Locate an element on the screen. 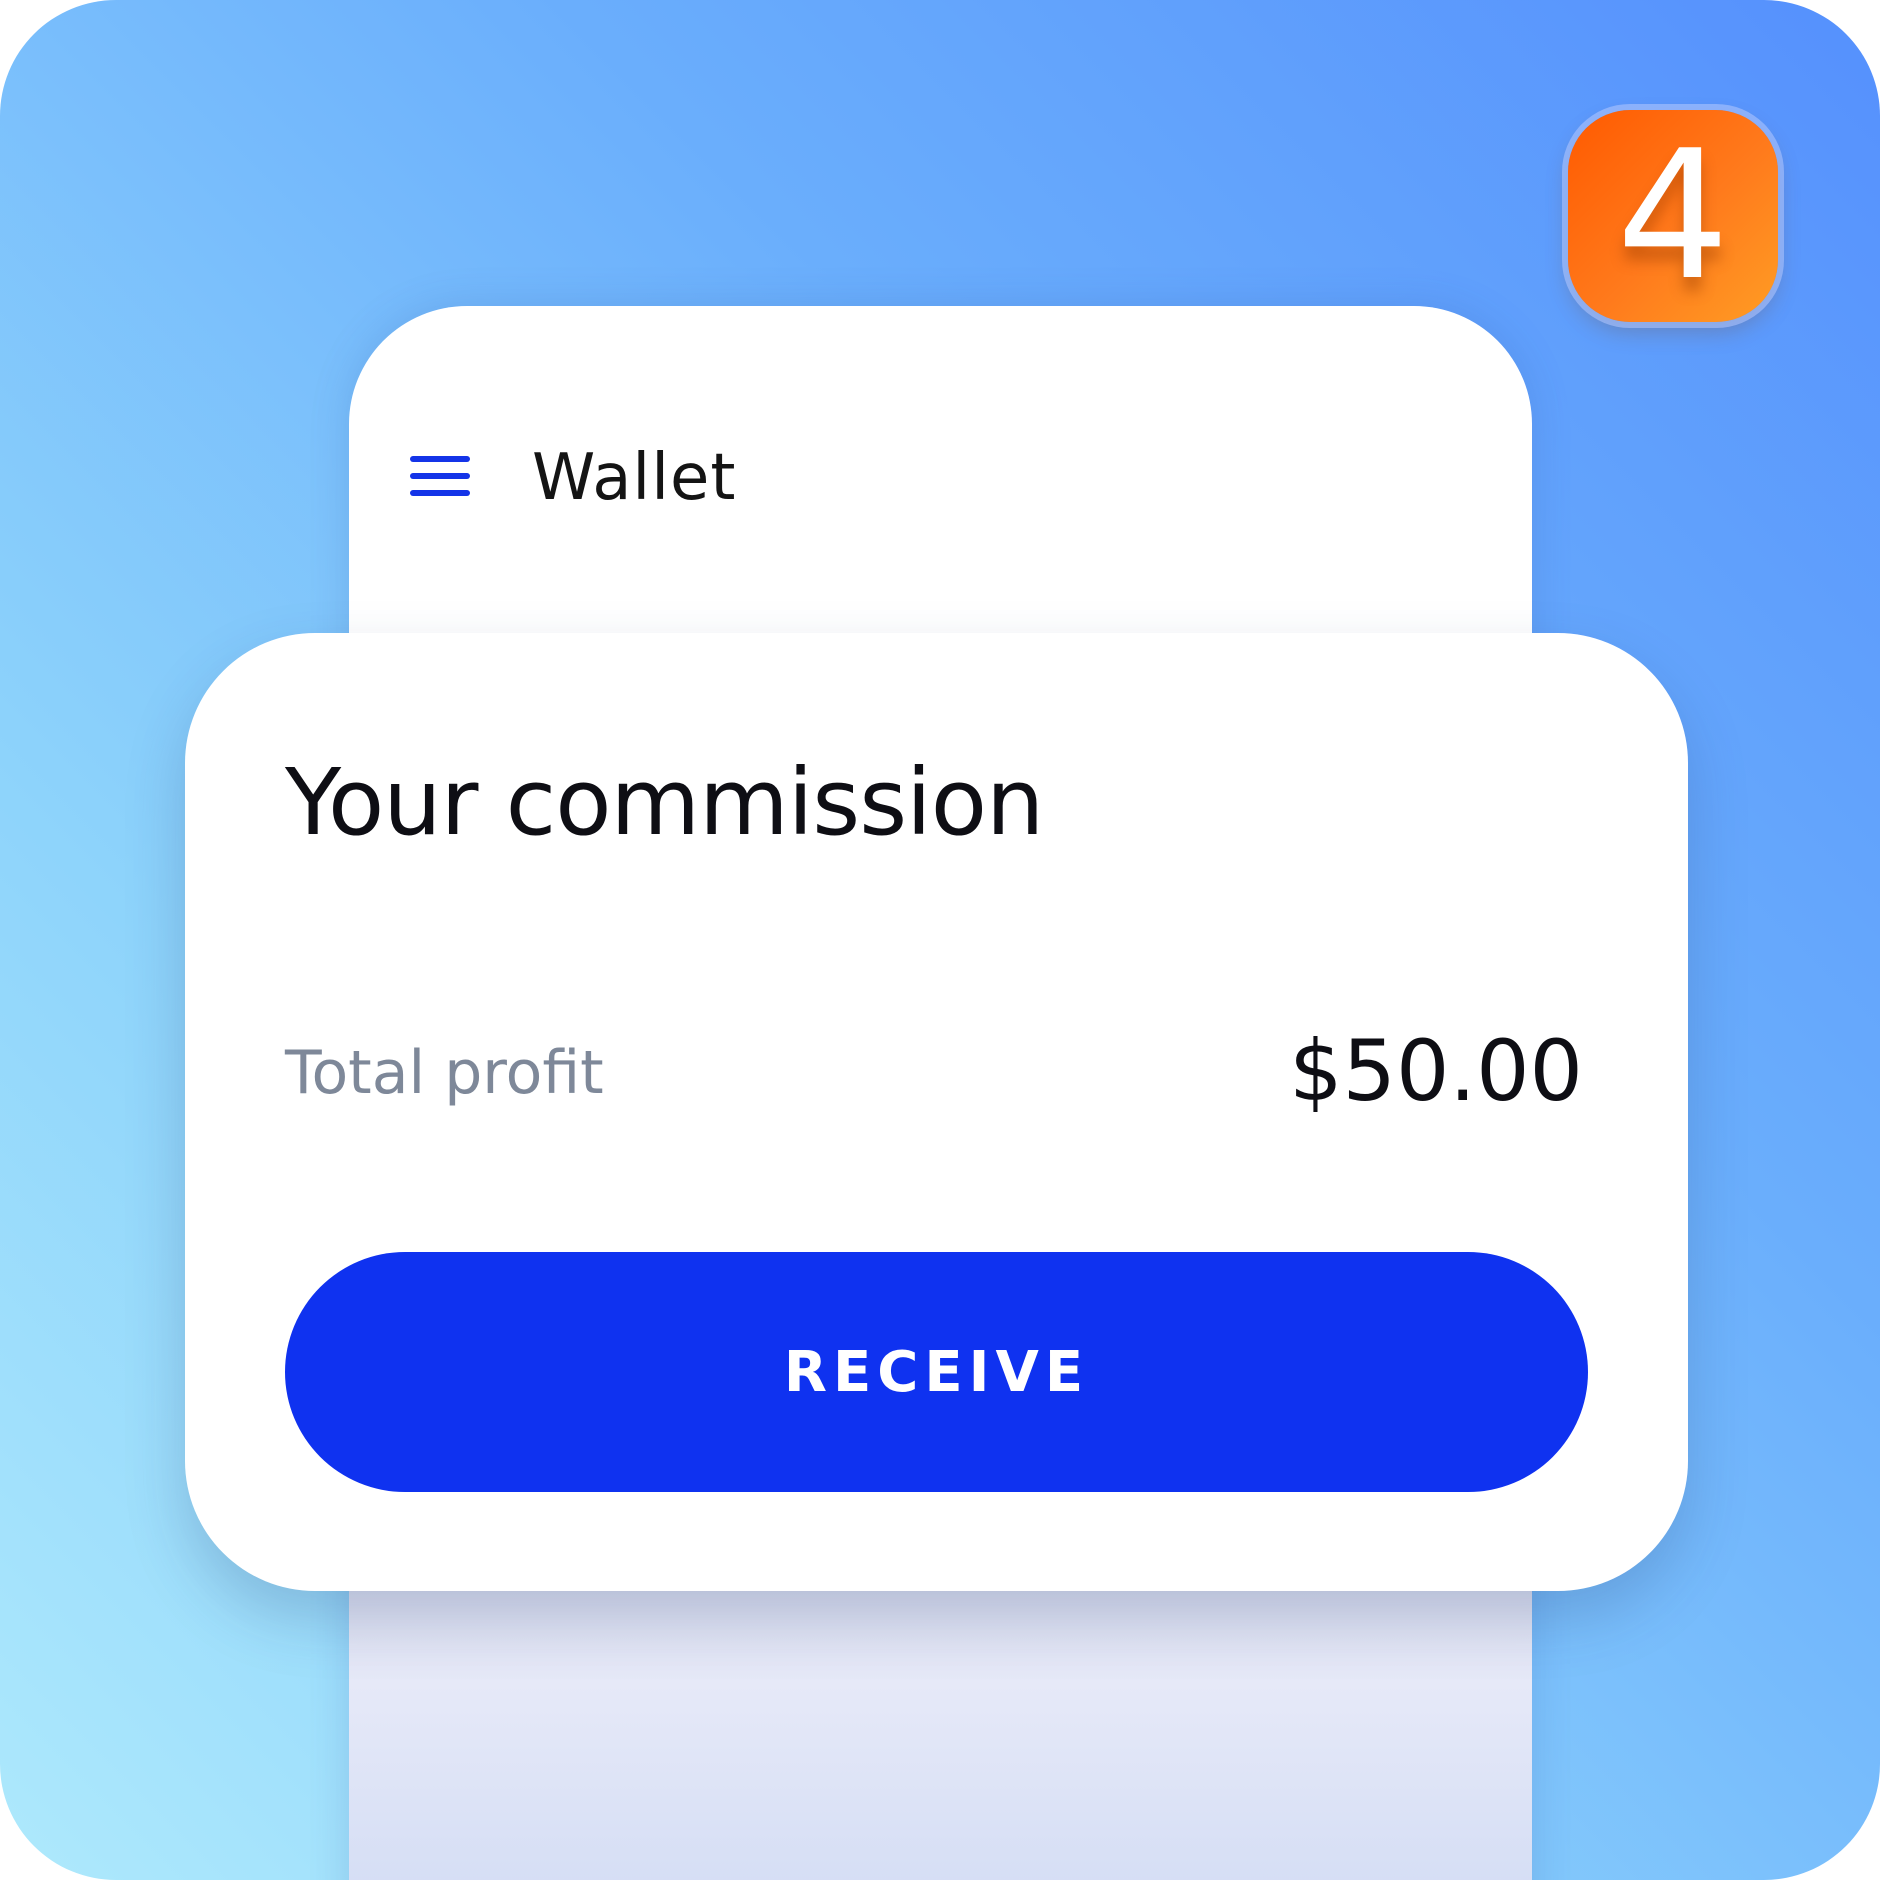  step-number-badge: 4 is located at coordinates (1673, 216).